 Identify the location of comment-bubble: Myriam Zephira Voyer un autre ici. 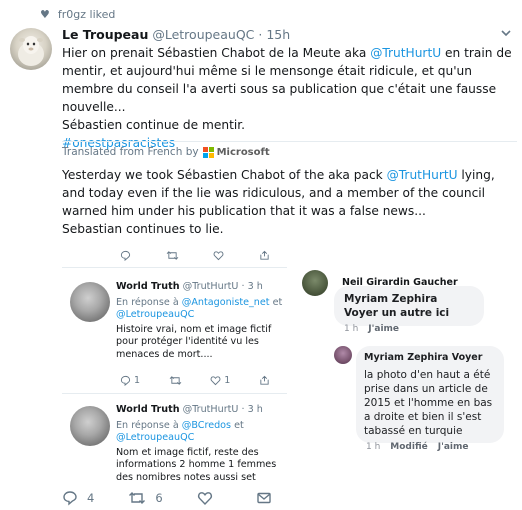
(409, 306).